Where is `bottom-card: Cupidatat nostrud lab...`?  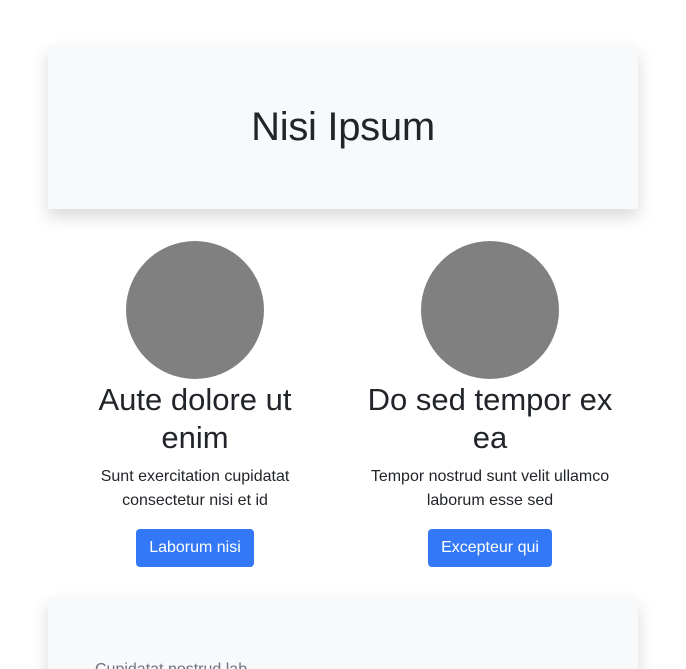 bottom-card: Cupidatat nostrud lab... is located at coordinates (343, 633).